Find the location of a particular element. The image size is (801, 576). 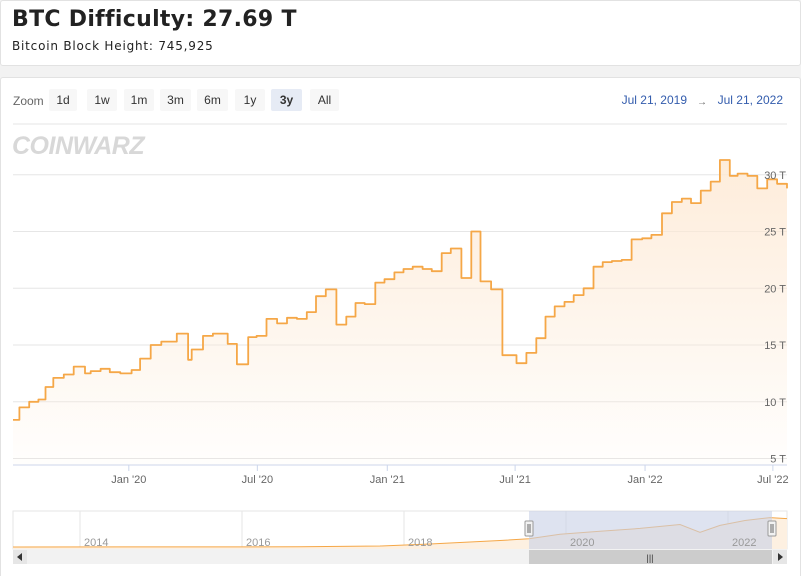

navigator-handle-right is located at coordinates (772, 528).